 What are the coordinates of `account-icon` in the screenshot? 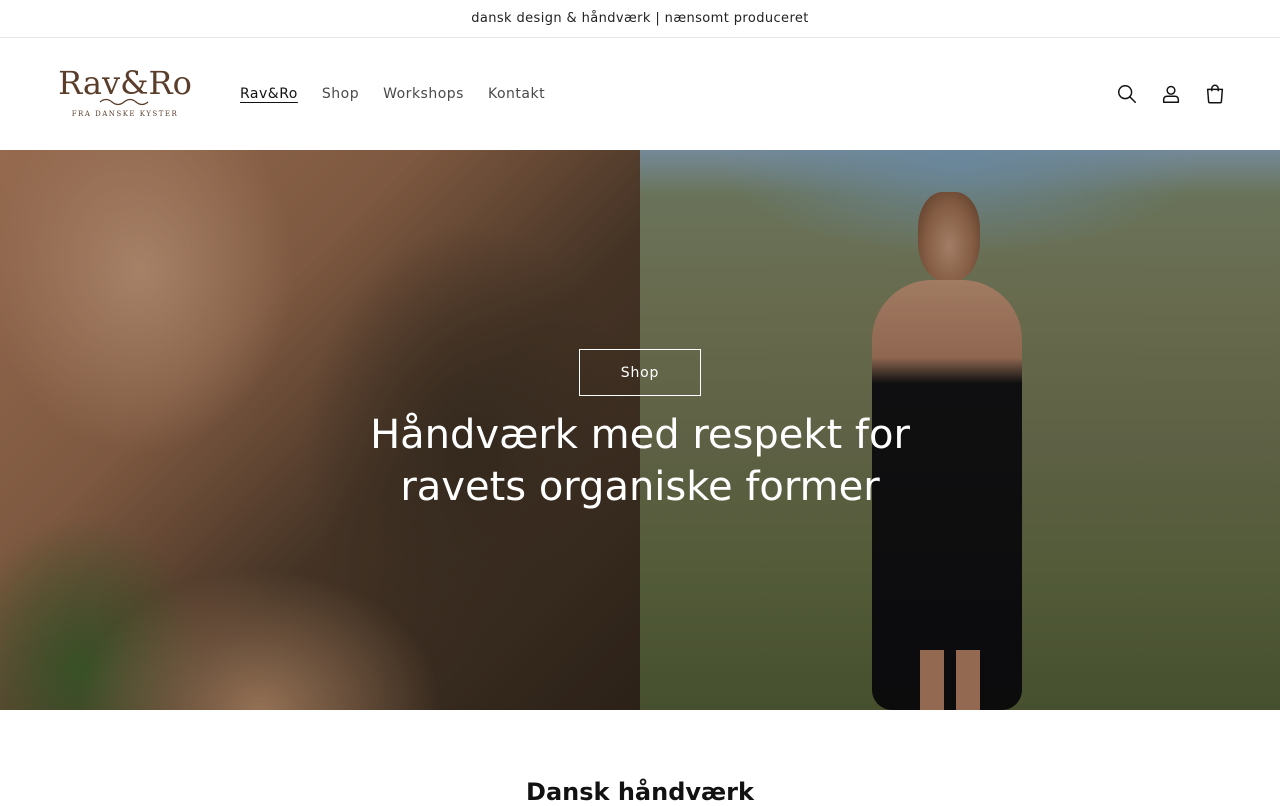 It's located at (1171, 94).